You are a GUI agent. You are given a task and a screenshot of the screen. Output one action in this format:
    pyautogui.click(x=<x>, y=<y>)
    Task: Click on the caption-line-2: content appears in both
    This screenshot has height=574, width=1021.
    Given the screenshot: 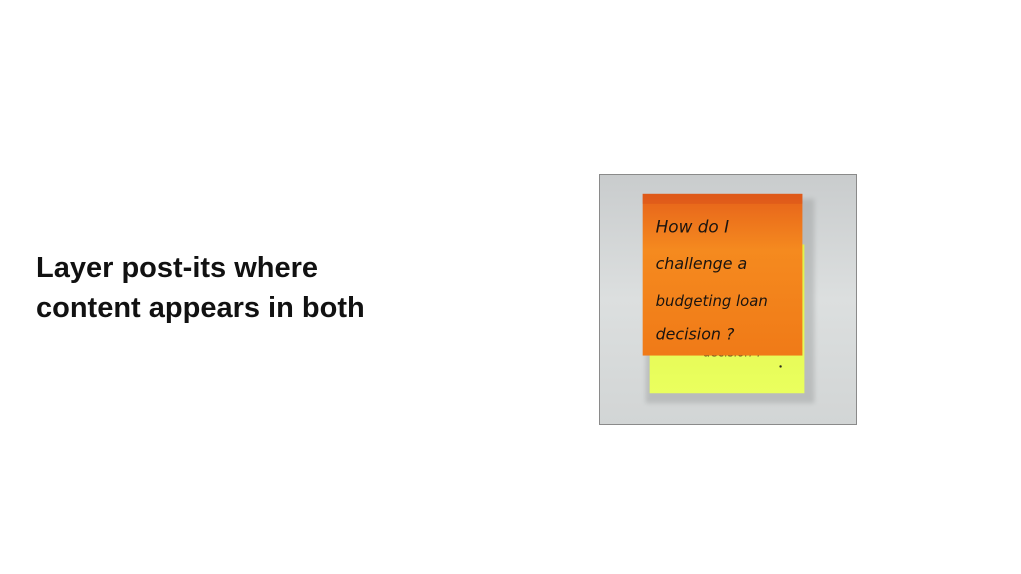 What is the action you would take?
    pyautogui.click(x=200, y=308)
    